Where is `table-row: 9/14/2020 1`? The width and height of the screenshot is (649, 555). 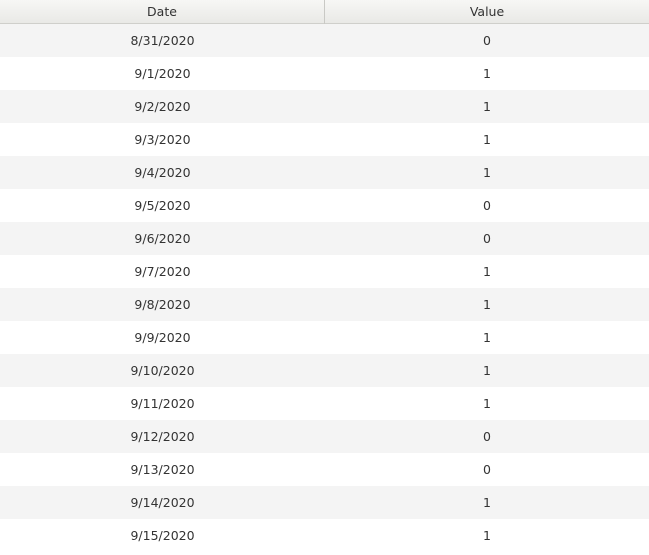
table-row: 9/14/2020 1 is located at coordinates (324, 502).